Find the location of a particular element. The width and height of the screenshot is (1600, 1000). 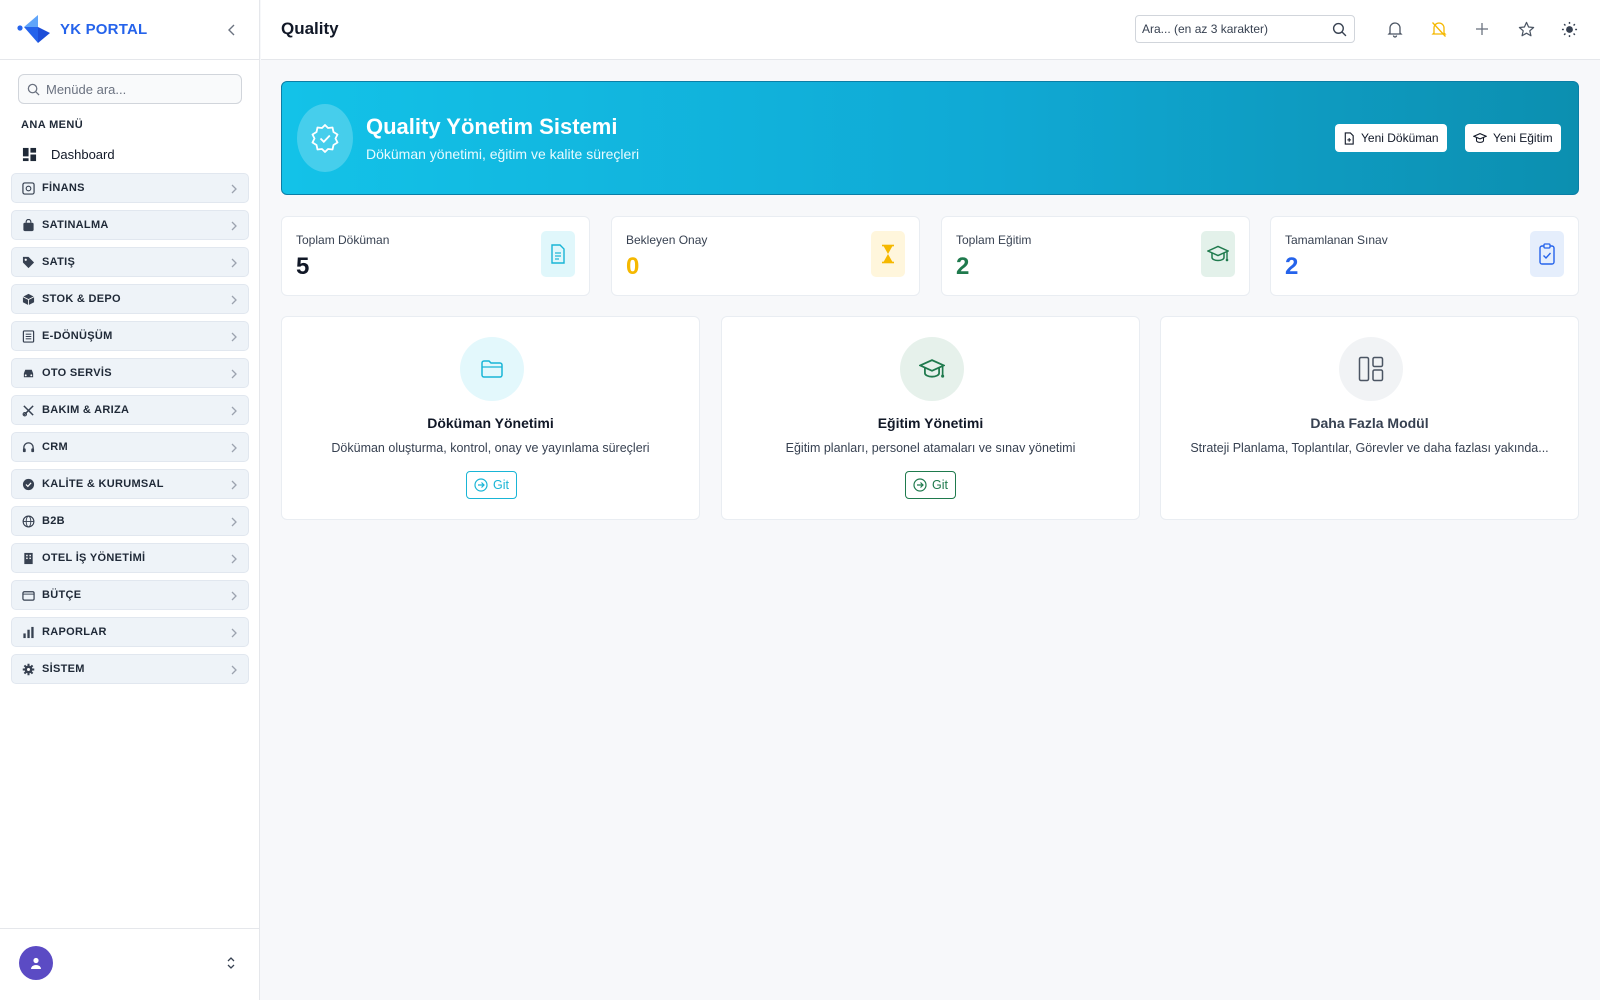

sidebar-item-label: STOK & DEPO is located at coordinates (81, 299).